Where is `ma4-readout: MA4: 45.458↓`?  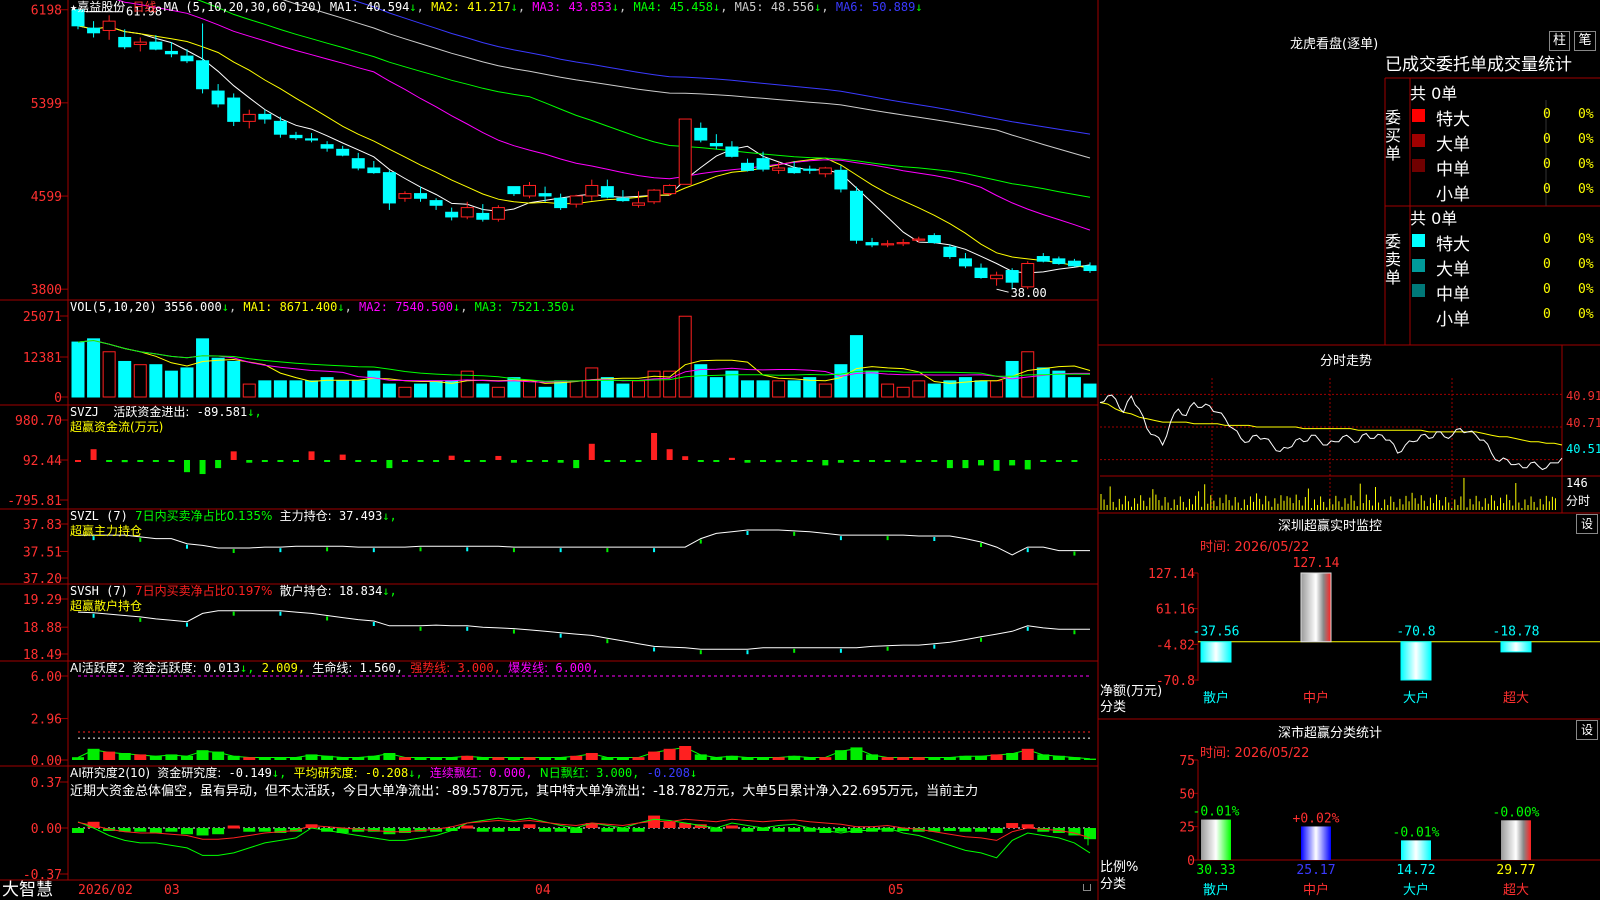 ma4-readout: MA4: 45.458↓ is located at coordinates (677, 7).